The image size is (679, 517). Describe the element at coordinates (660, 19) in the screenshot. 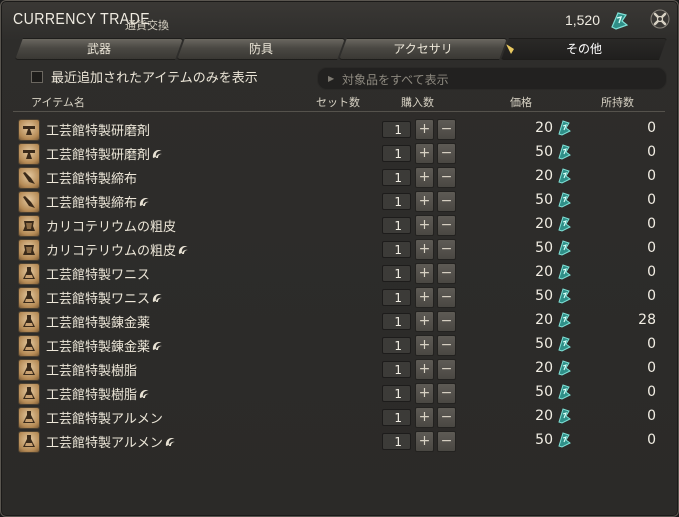

I see `settings-icon` at that location.